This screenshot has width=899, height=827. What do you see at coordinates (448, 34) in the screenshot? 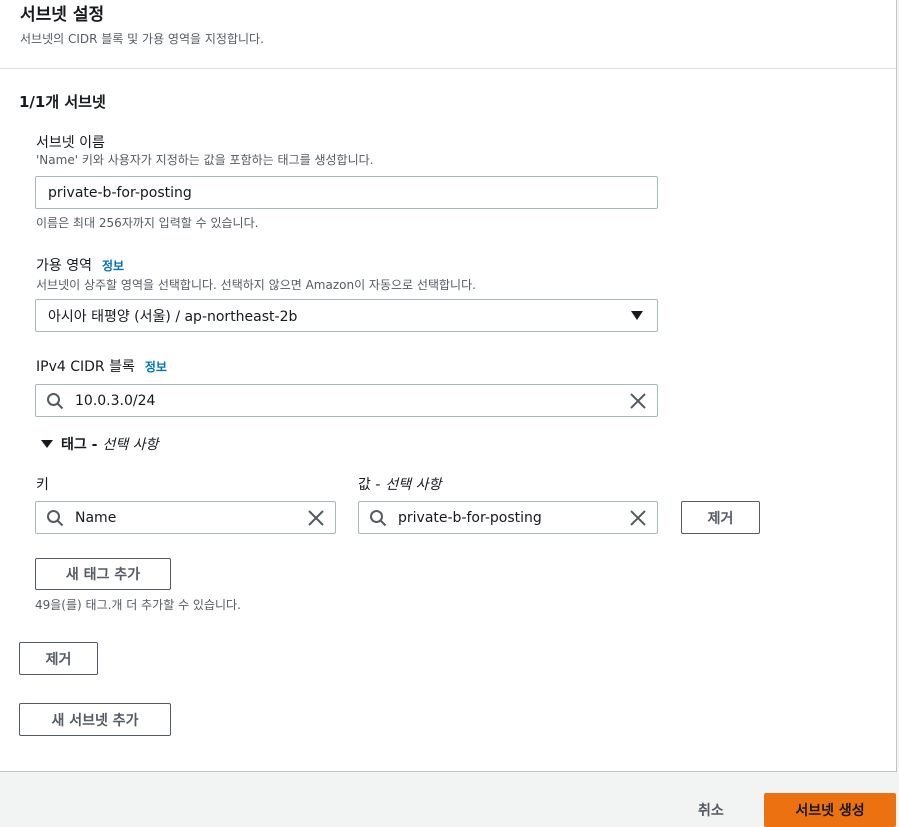
I see `panel-header: 서브넷 설정 서브넷의 CIDR 블록 및 가용 영역을 지정합니다.` at bounding box center [448, 34].